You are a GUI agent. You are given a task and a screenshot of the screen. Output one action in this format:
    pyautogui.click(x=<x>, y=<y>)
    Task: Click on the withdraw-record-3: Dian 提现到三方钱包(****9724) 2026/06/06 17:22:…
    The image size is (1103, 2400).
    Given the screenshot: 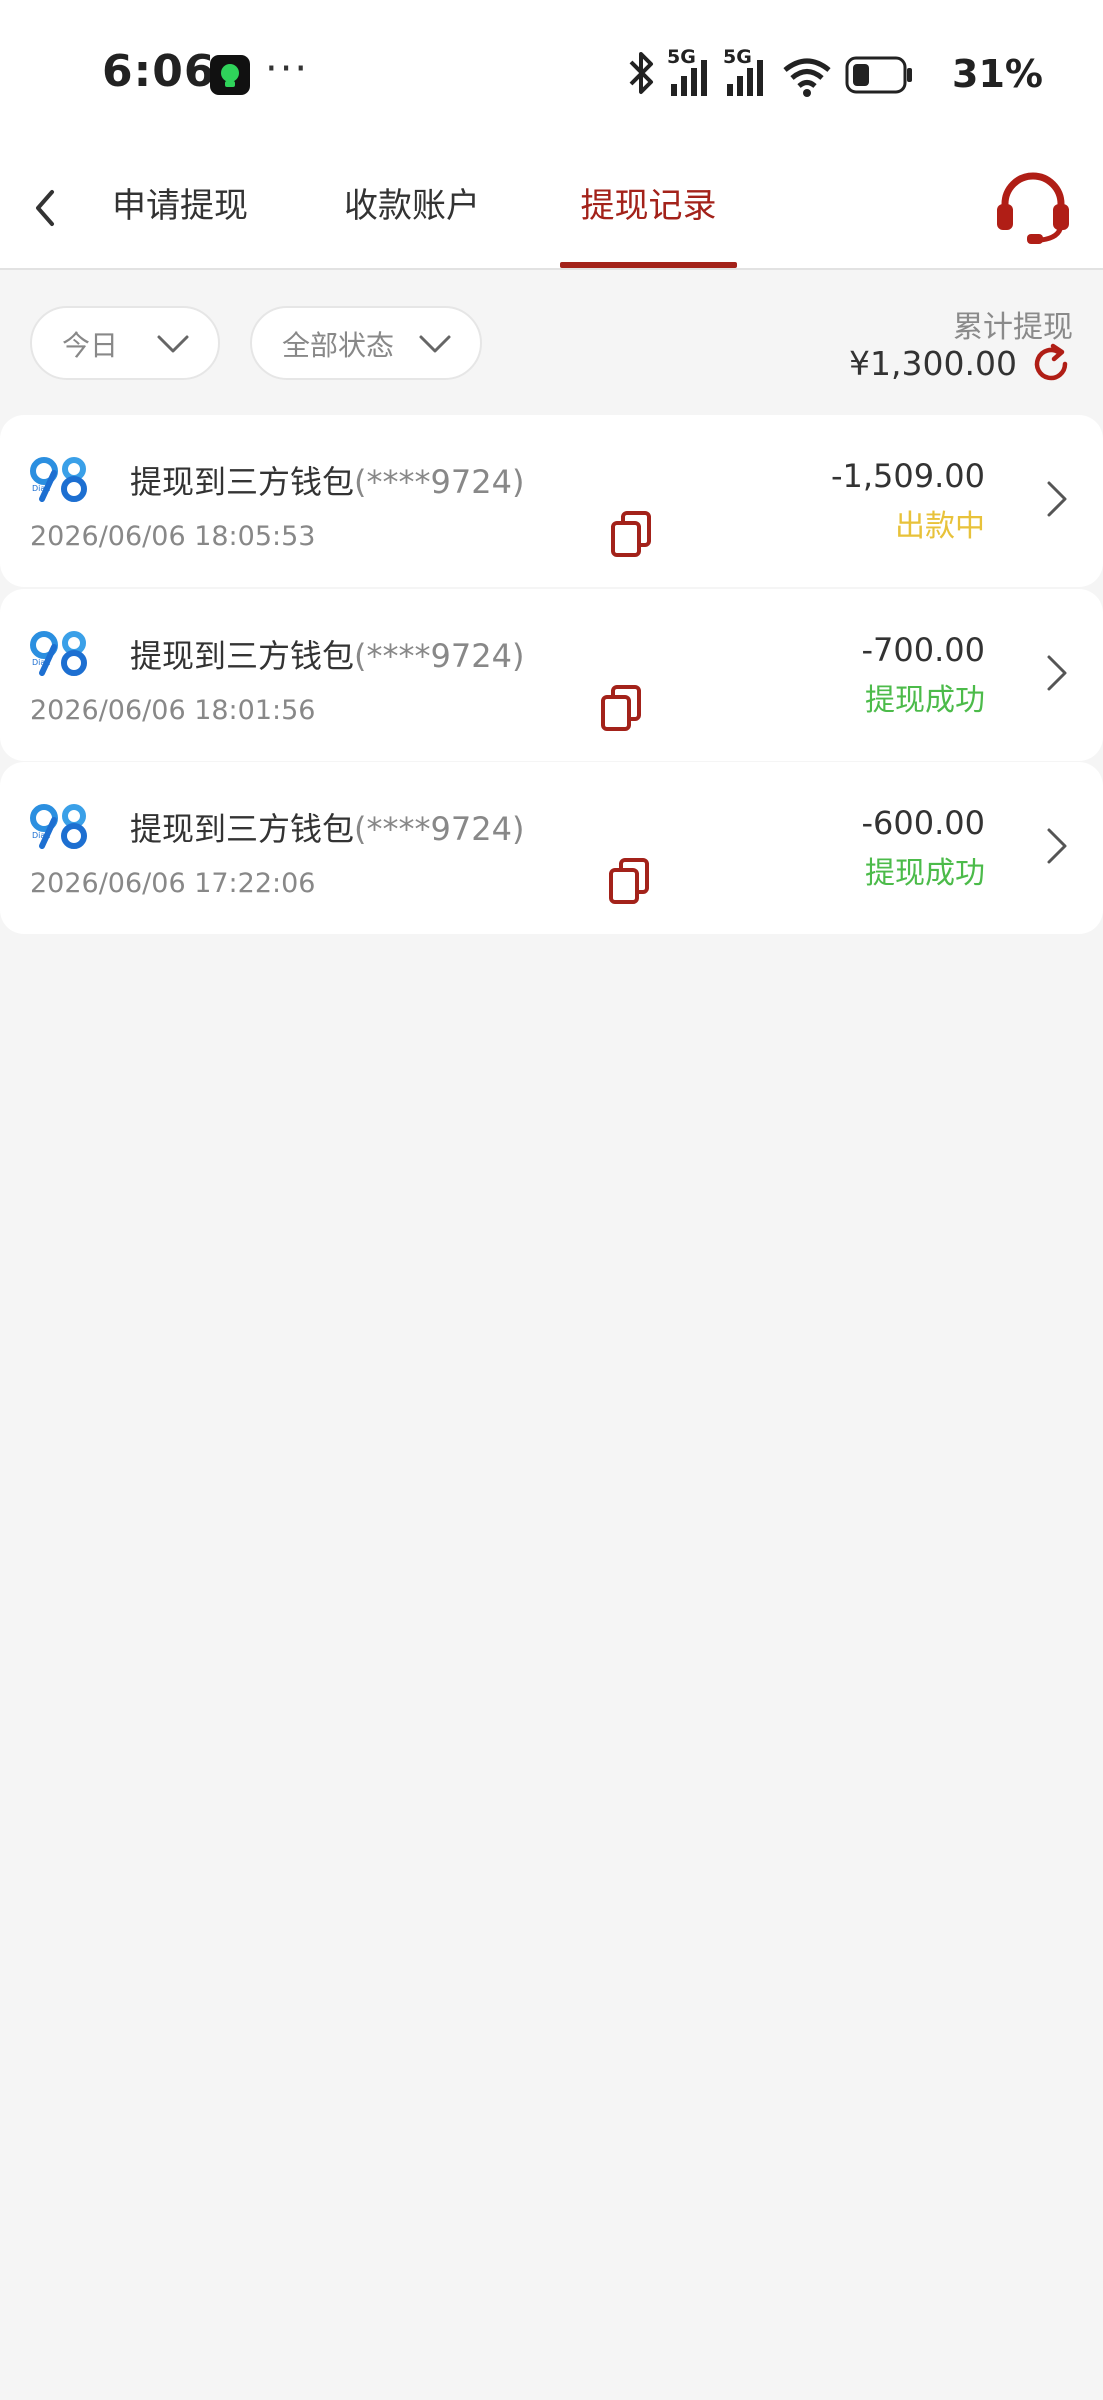 What is the action you would take?
    pyautogui.click(x=551, y=848)
    